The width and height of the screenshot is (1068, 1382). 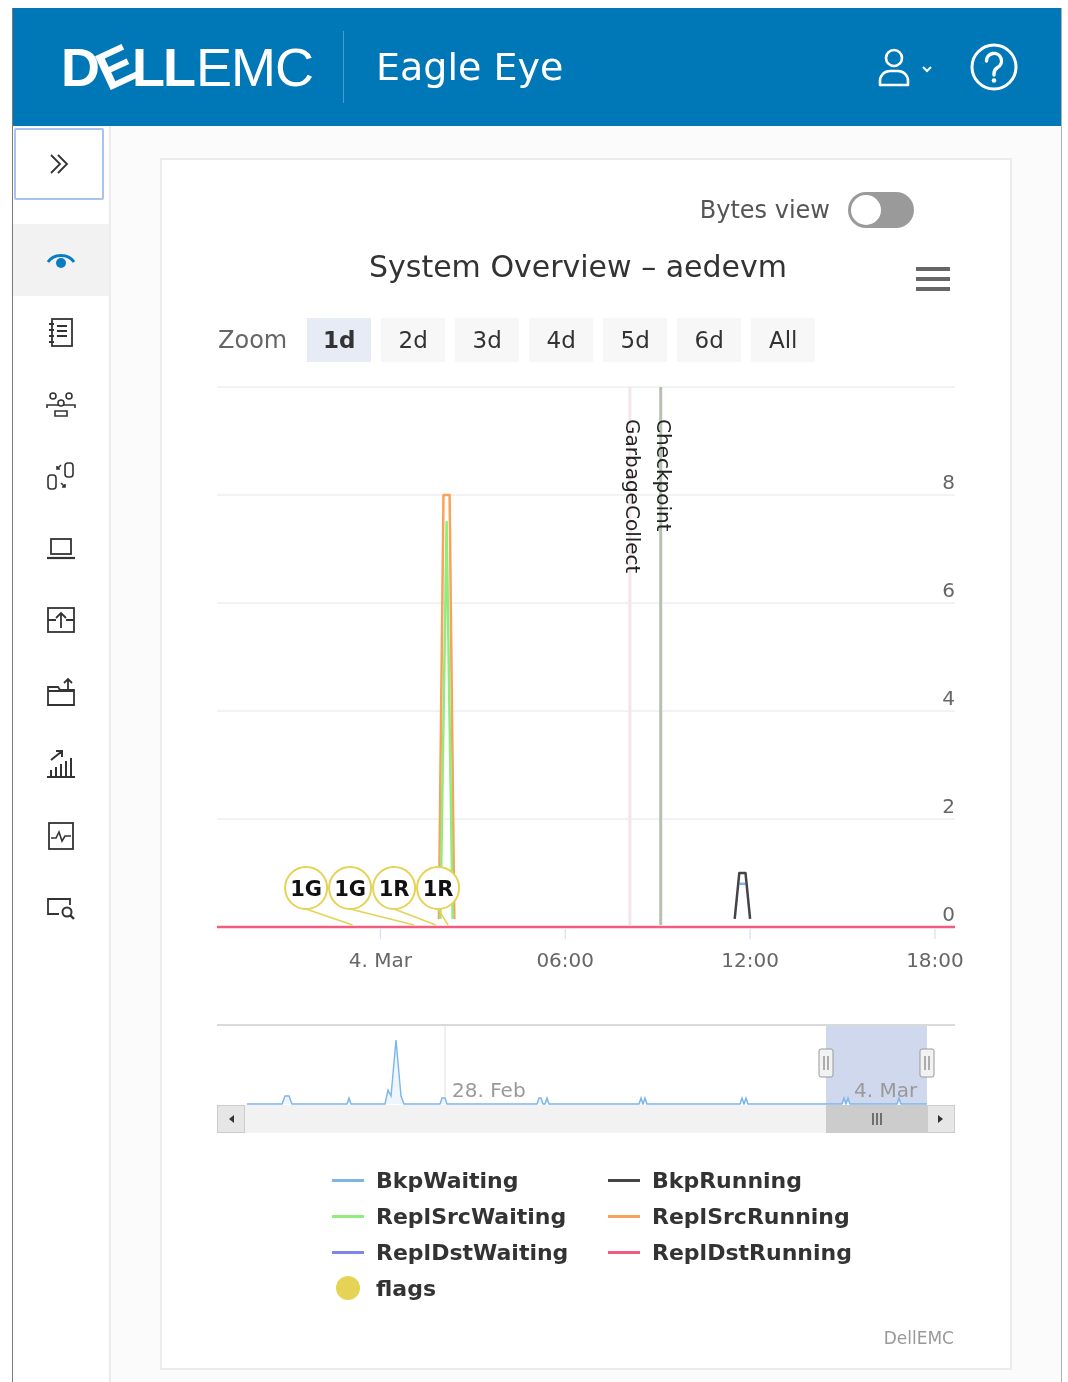 I want to click on navigator-label: 4. Mar, so click(x=886, y=1090).